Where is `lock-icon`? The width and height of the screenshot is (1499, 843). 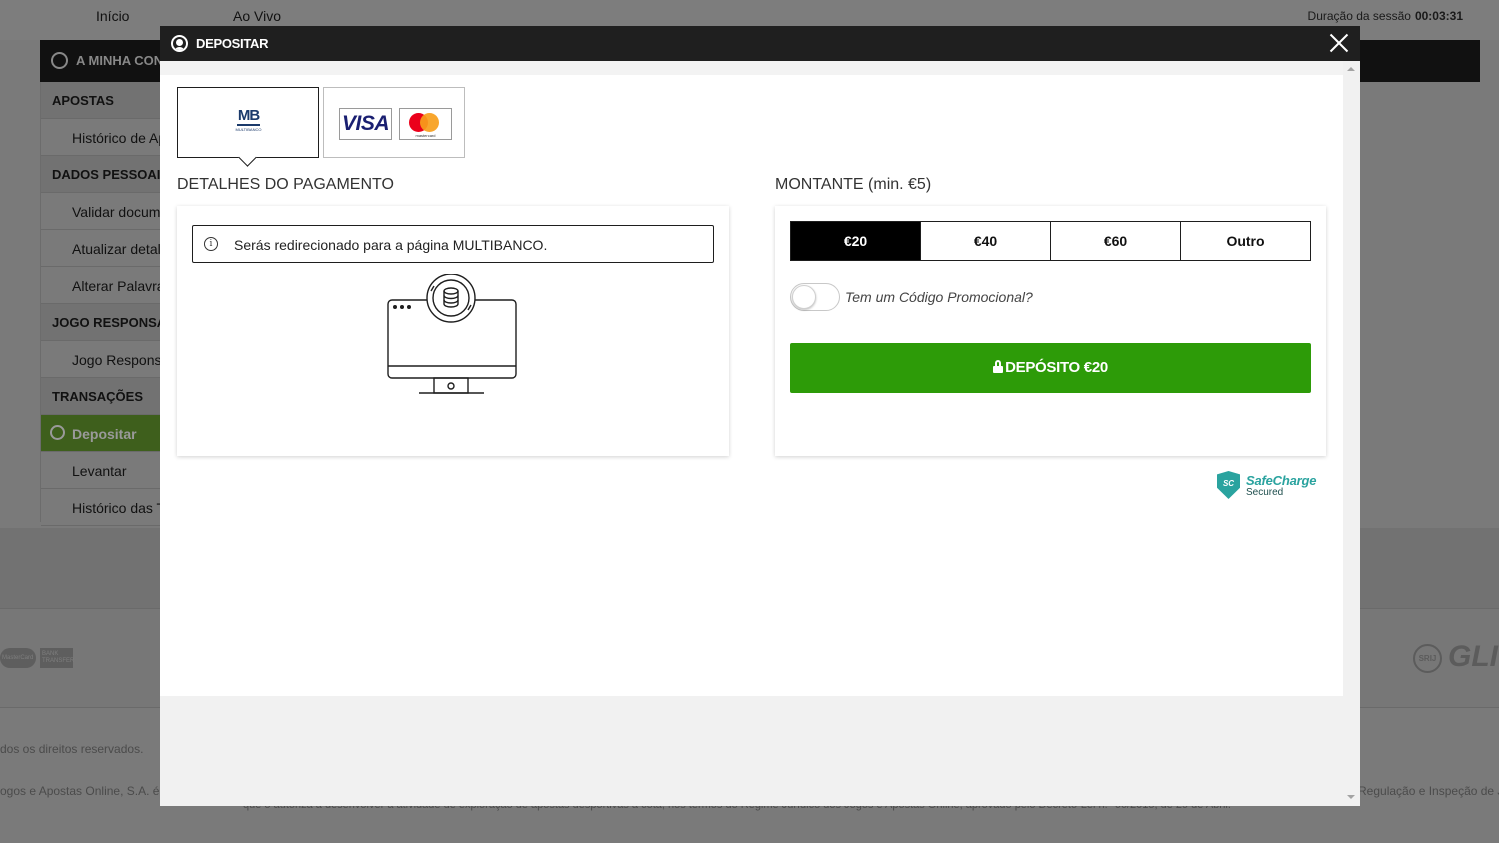 lock-icon is located at coordinates (998, 366).